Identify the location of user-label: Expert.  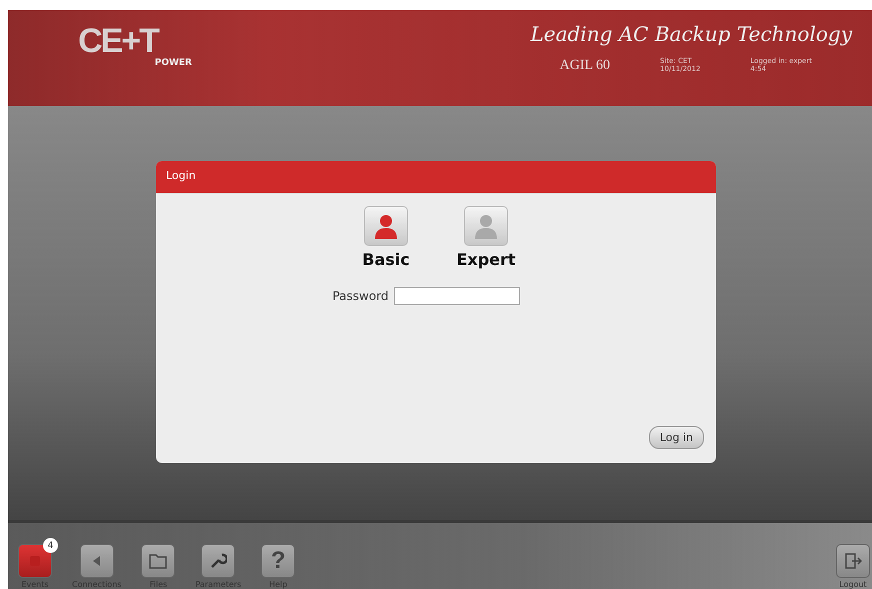
(486, 259).